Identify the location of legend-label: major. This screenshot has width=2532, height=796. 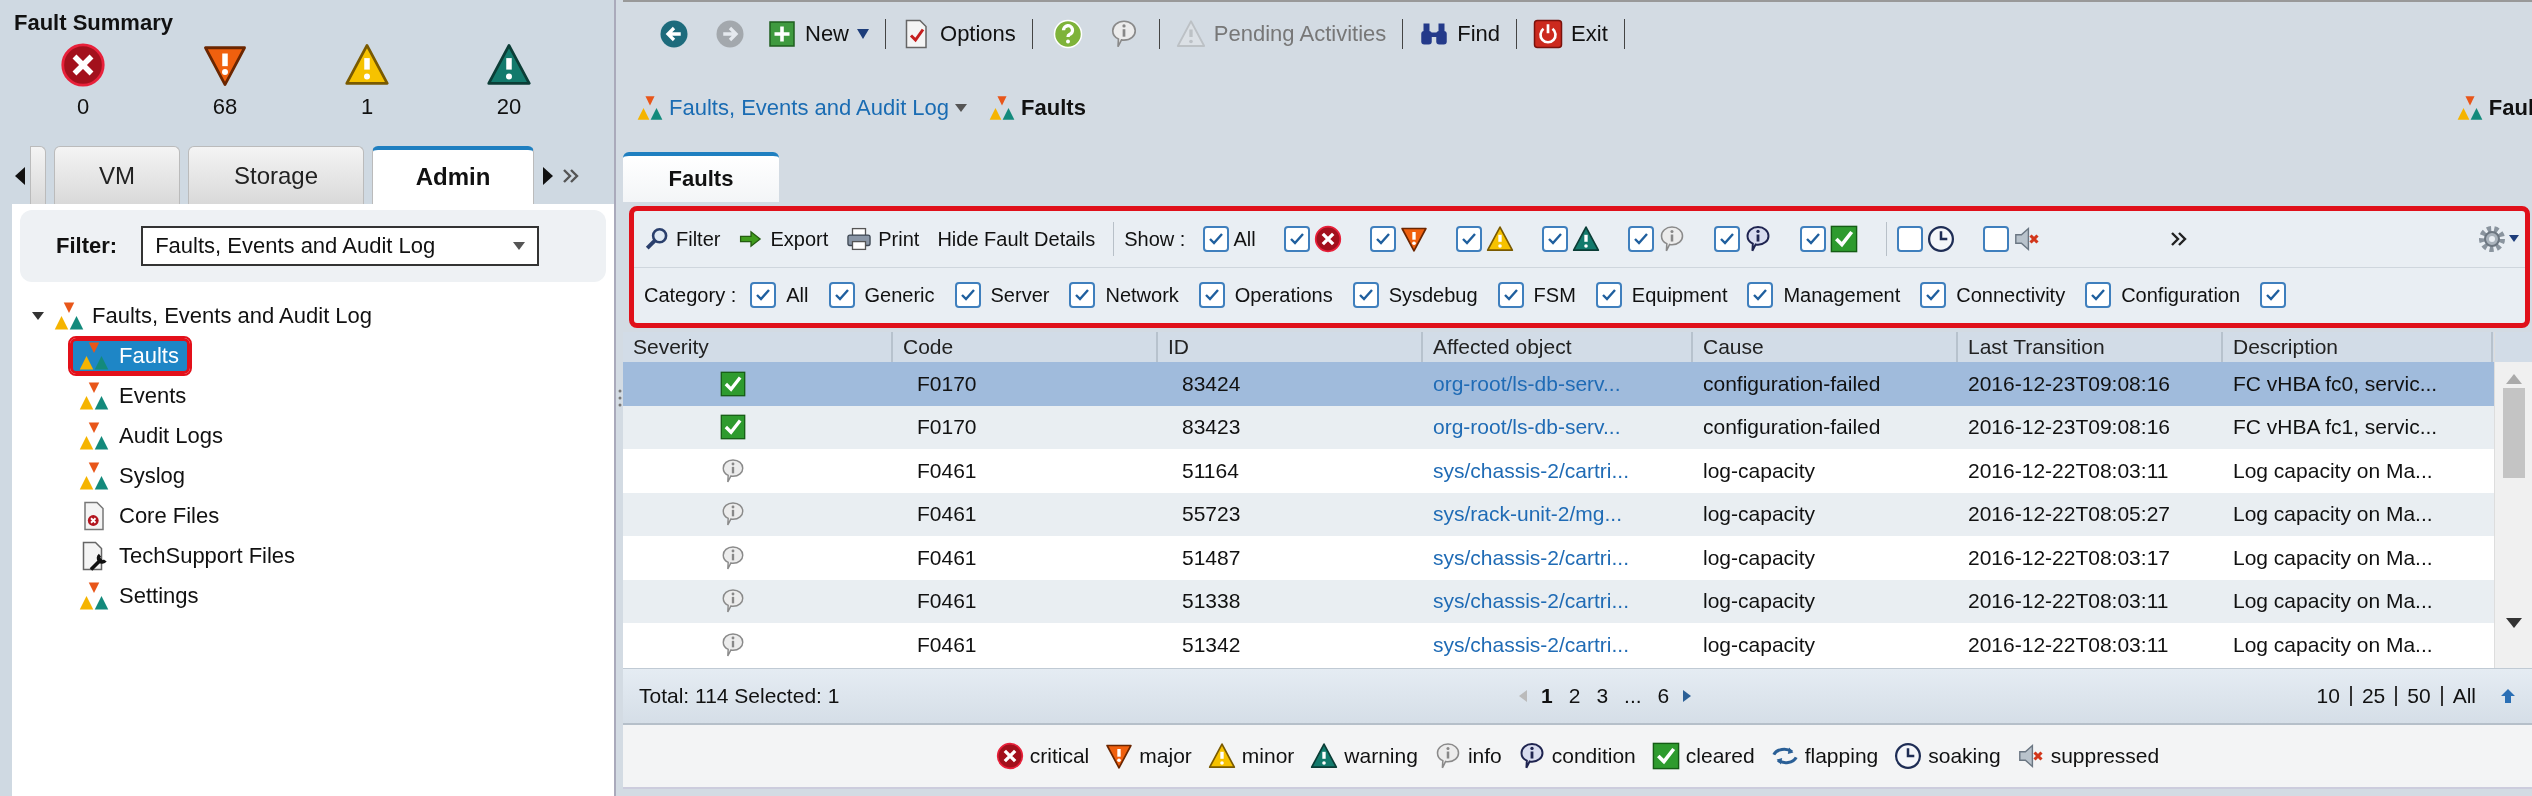
(1165, 756).